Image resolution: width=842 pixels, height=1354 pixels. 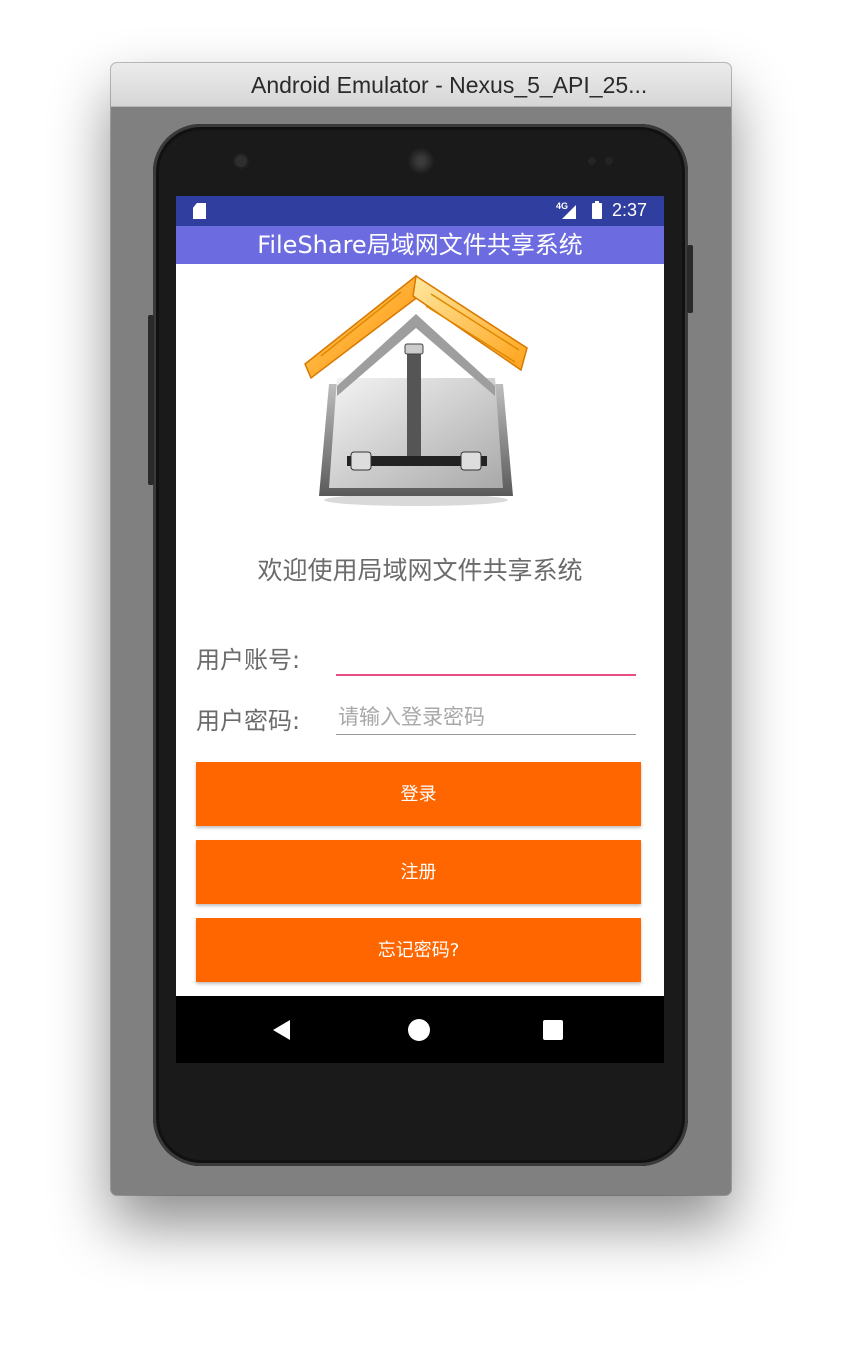 I want to click on volume-button, so click(x=151, y=400).